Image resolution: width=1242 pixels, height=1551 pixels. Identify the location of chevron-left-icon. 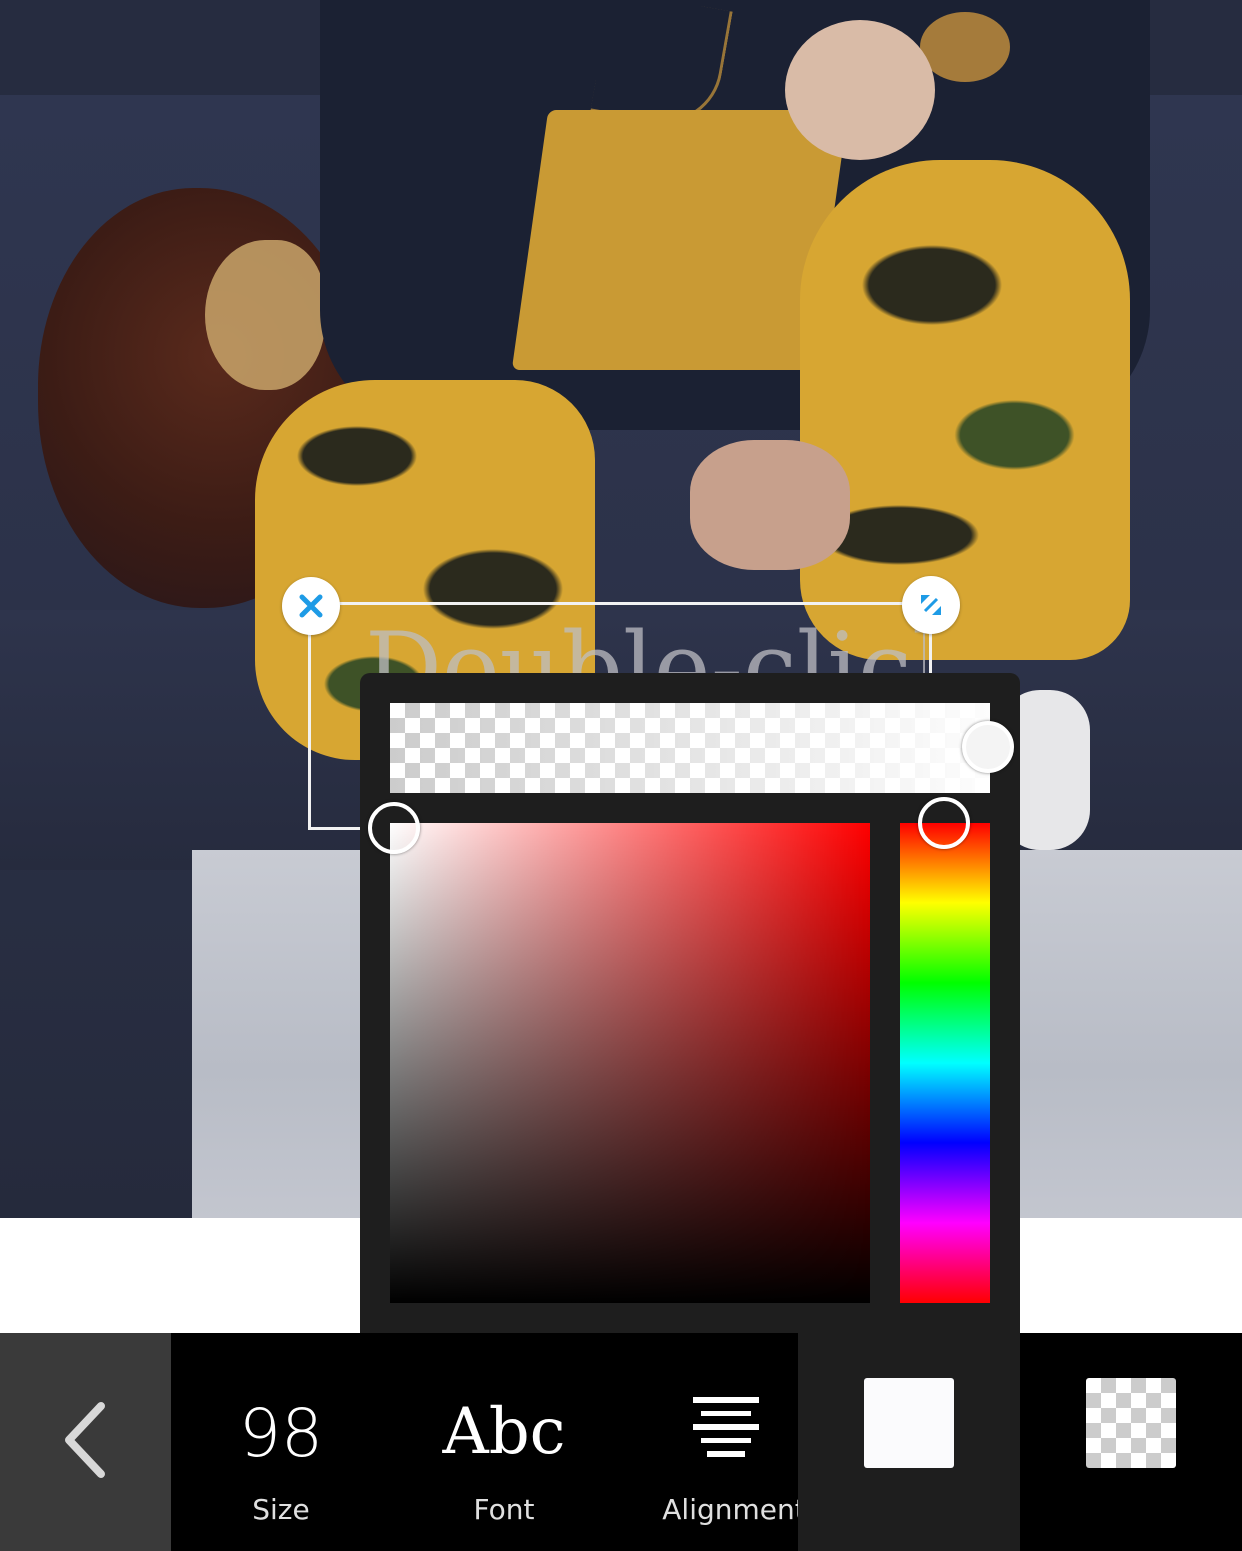
(86, 1442).